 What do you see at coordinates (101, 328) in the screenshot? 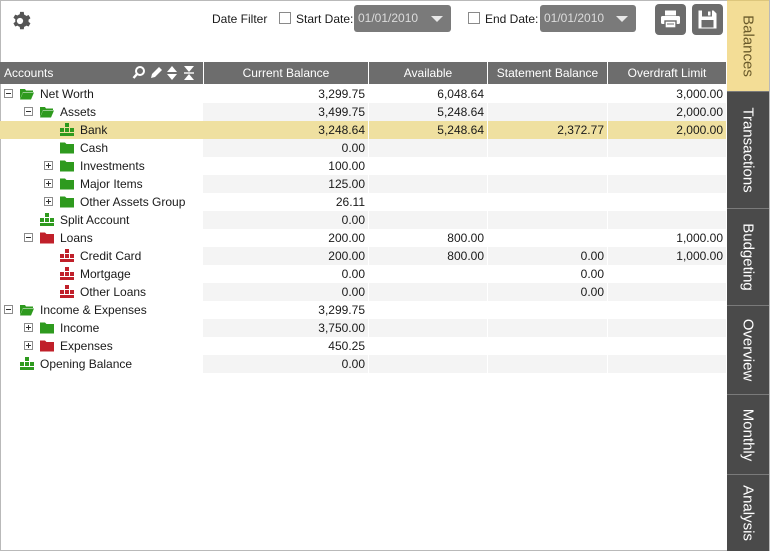
I see `account-tree-cell: Income` at bounding box center [101, 328].